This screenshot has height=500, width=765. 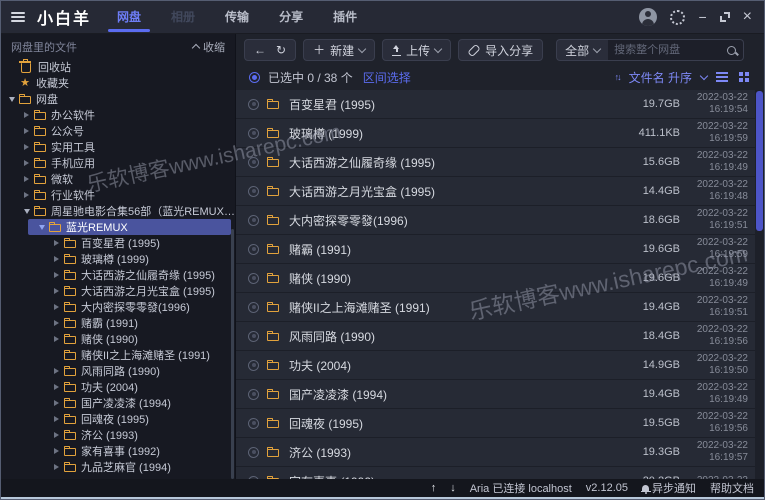 What do you see at coordinates (118, 323) in the screenshot?
I see `sidebar-item: 赌霸 (1991)` at bounding box center [118, 323].